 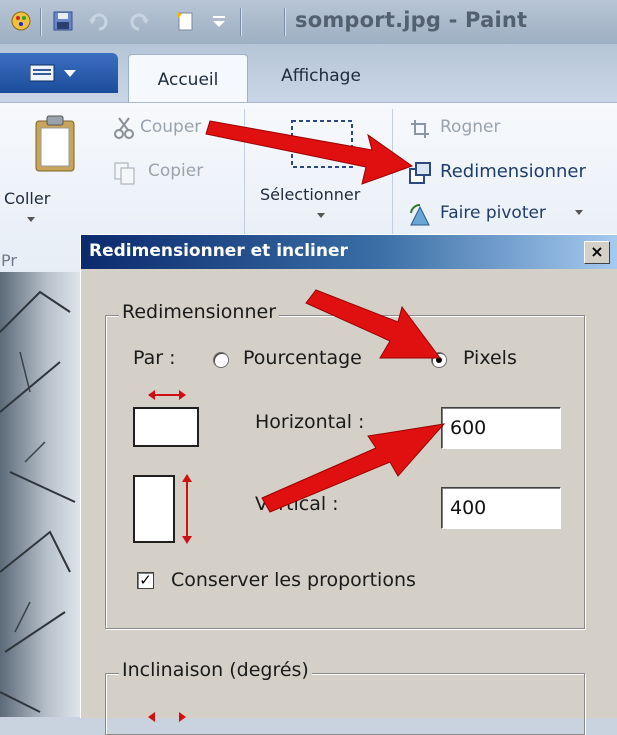 I want to click on radio-selected-dot, so click(x=439, y=360).